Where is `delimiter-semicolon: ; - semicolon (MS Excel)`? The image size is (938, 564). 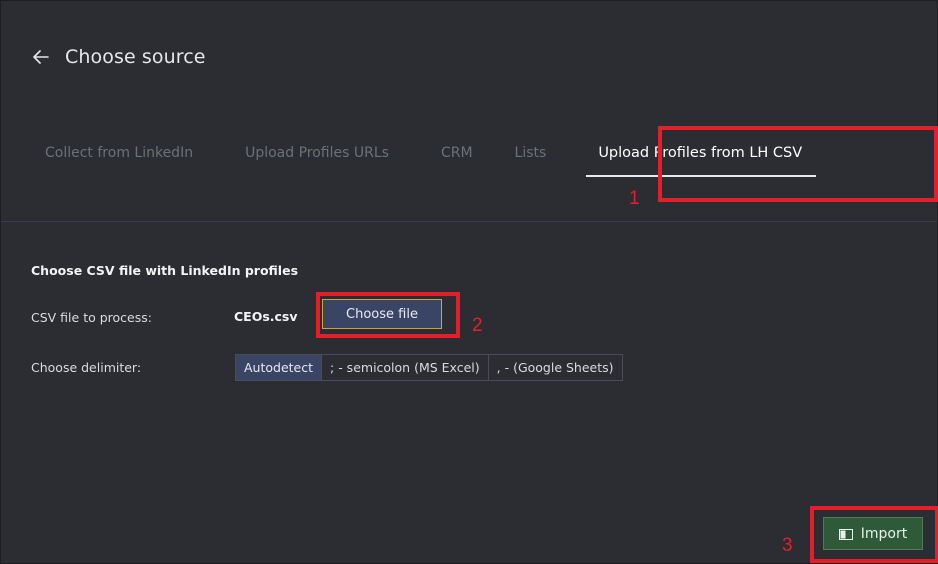 delimiter-semicolon: ; - semicolon (MS Excel) is located at coordinates (404, 367).